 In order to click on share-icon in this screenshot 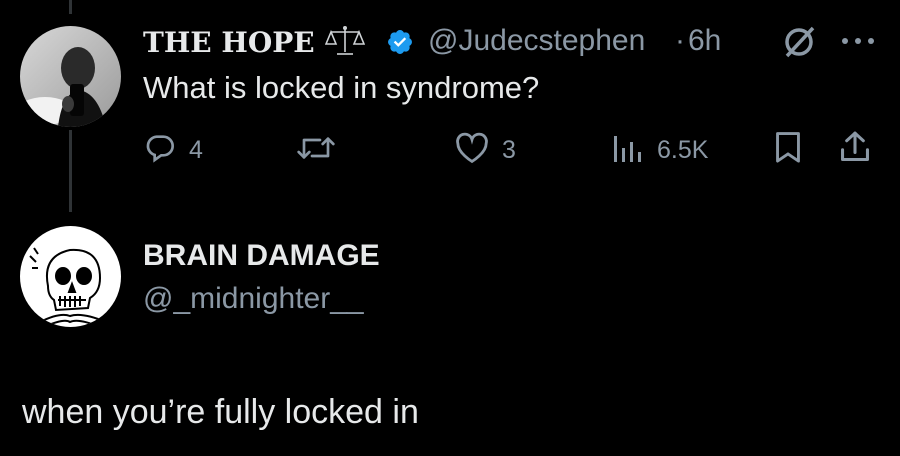, I will do `click(855, 147)`.